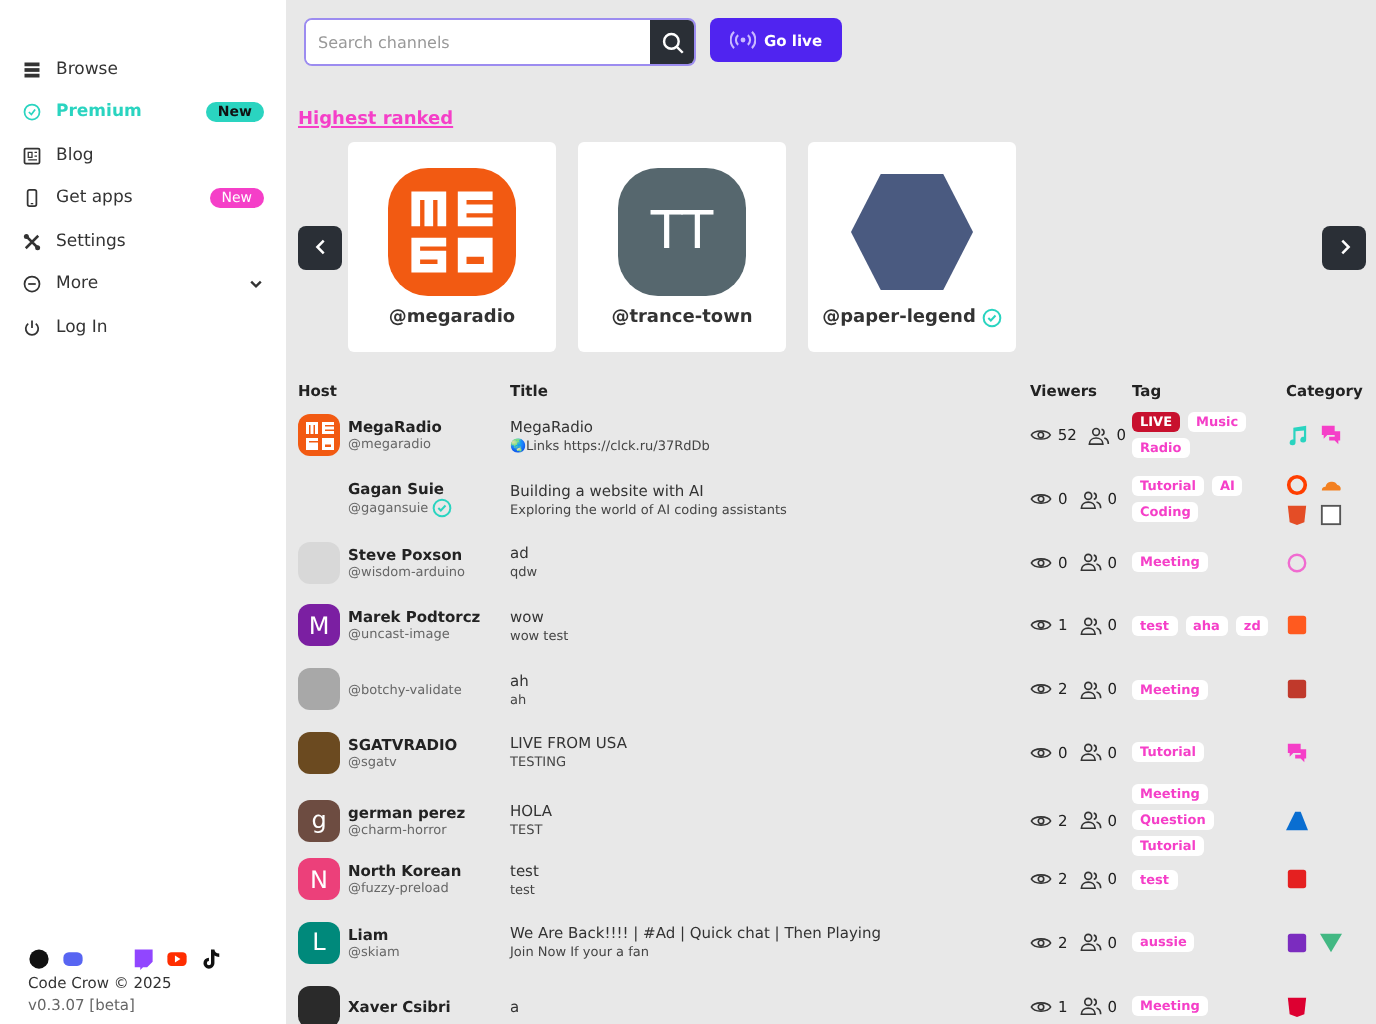  What do you see at coordinates (1297, 942) in the screenshot?
I see `square-logo-icon` at bounding box center [1297, 942].